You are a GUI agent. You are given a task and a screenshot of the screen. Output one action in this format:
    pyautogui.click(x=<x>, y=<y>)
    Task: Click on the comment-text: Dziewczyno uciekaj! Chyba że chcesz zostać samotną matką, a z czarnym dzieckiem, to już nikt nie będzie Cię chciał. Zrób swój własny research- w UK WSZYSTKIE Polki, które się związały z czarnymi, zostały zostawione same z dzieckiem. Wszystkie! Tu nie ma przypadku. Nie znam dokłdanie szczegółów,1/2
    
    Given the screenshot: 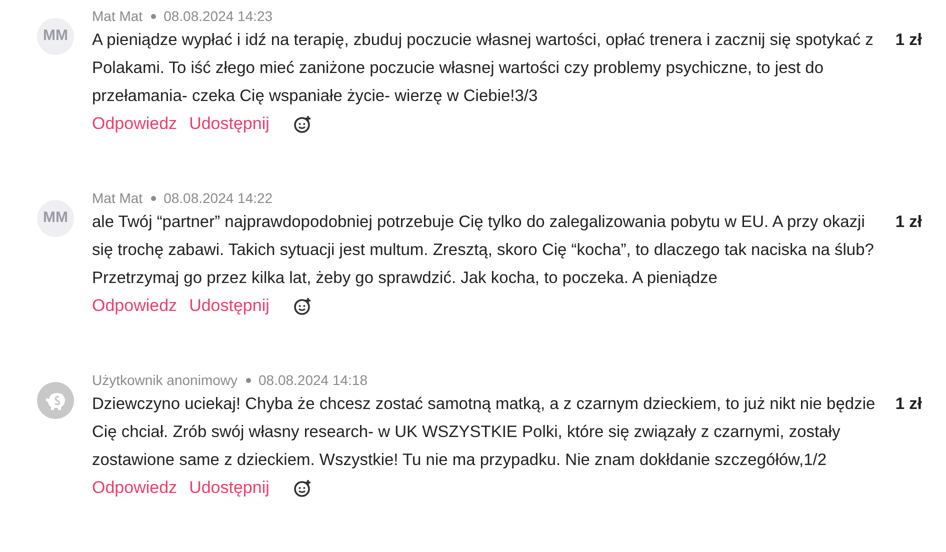 What is the action you would take?
    pyautogui.click(x=484, y=432)
    